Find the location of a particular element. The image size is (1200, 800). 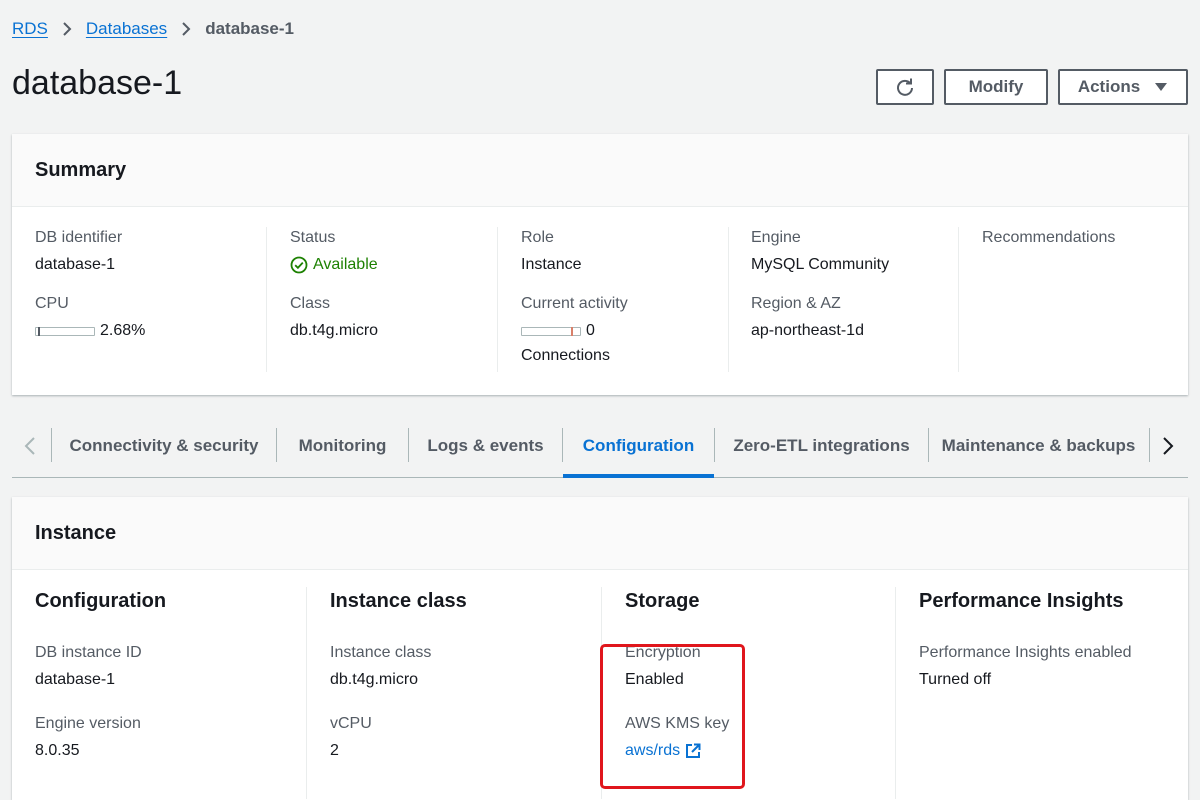

db-instance-id-value: database-1 is located at coordinates (75, 679).